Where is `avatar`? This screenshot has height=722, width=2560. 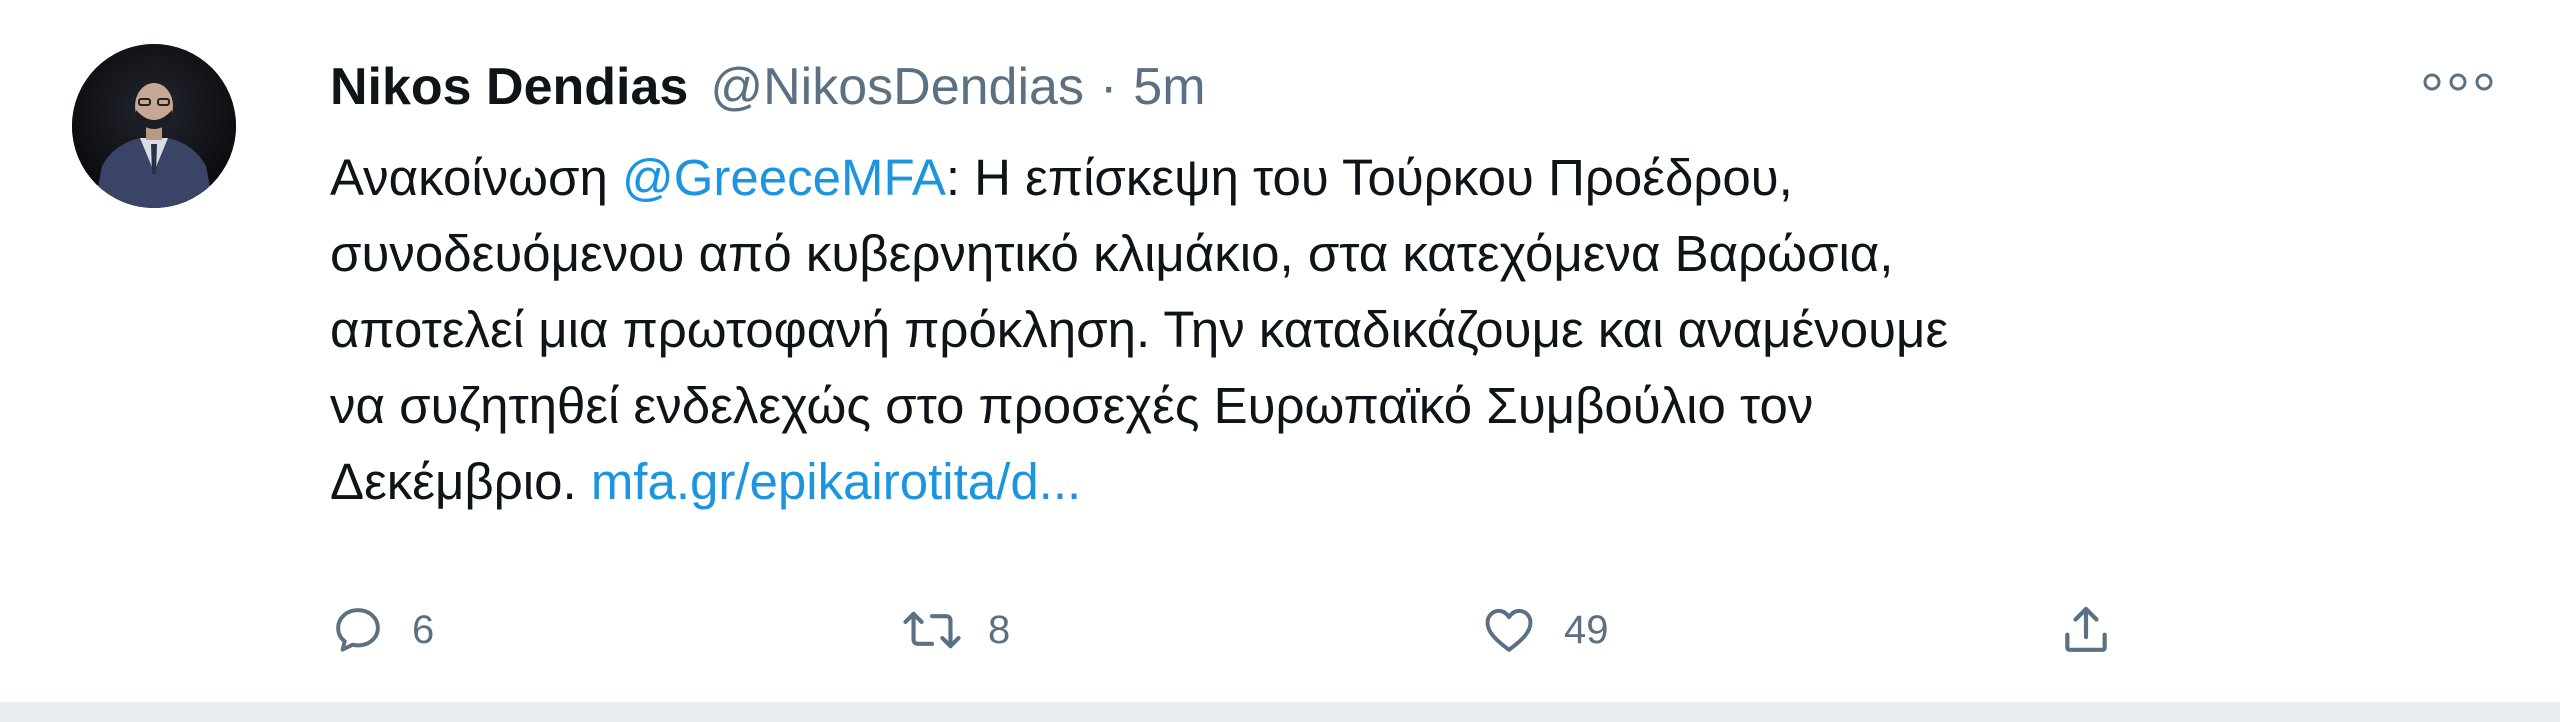 avatar is located at coordinates (154, 126).